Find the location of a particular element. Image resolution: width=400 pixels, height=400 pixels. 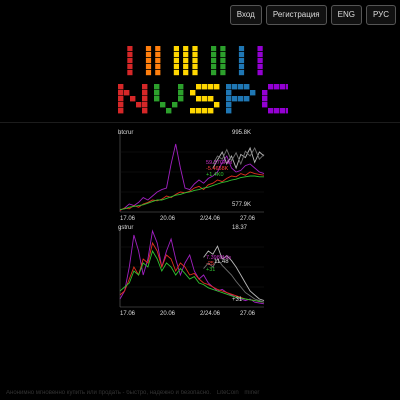

chart-title: gstrur is located at coordinates (125, 228).